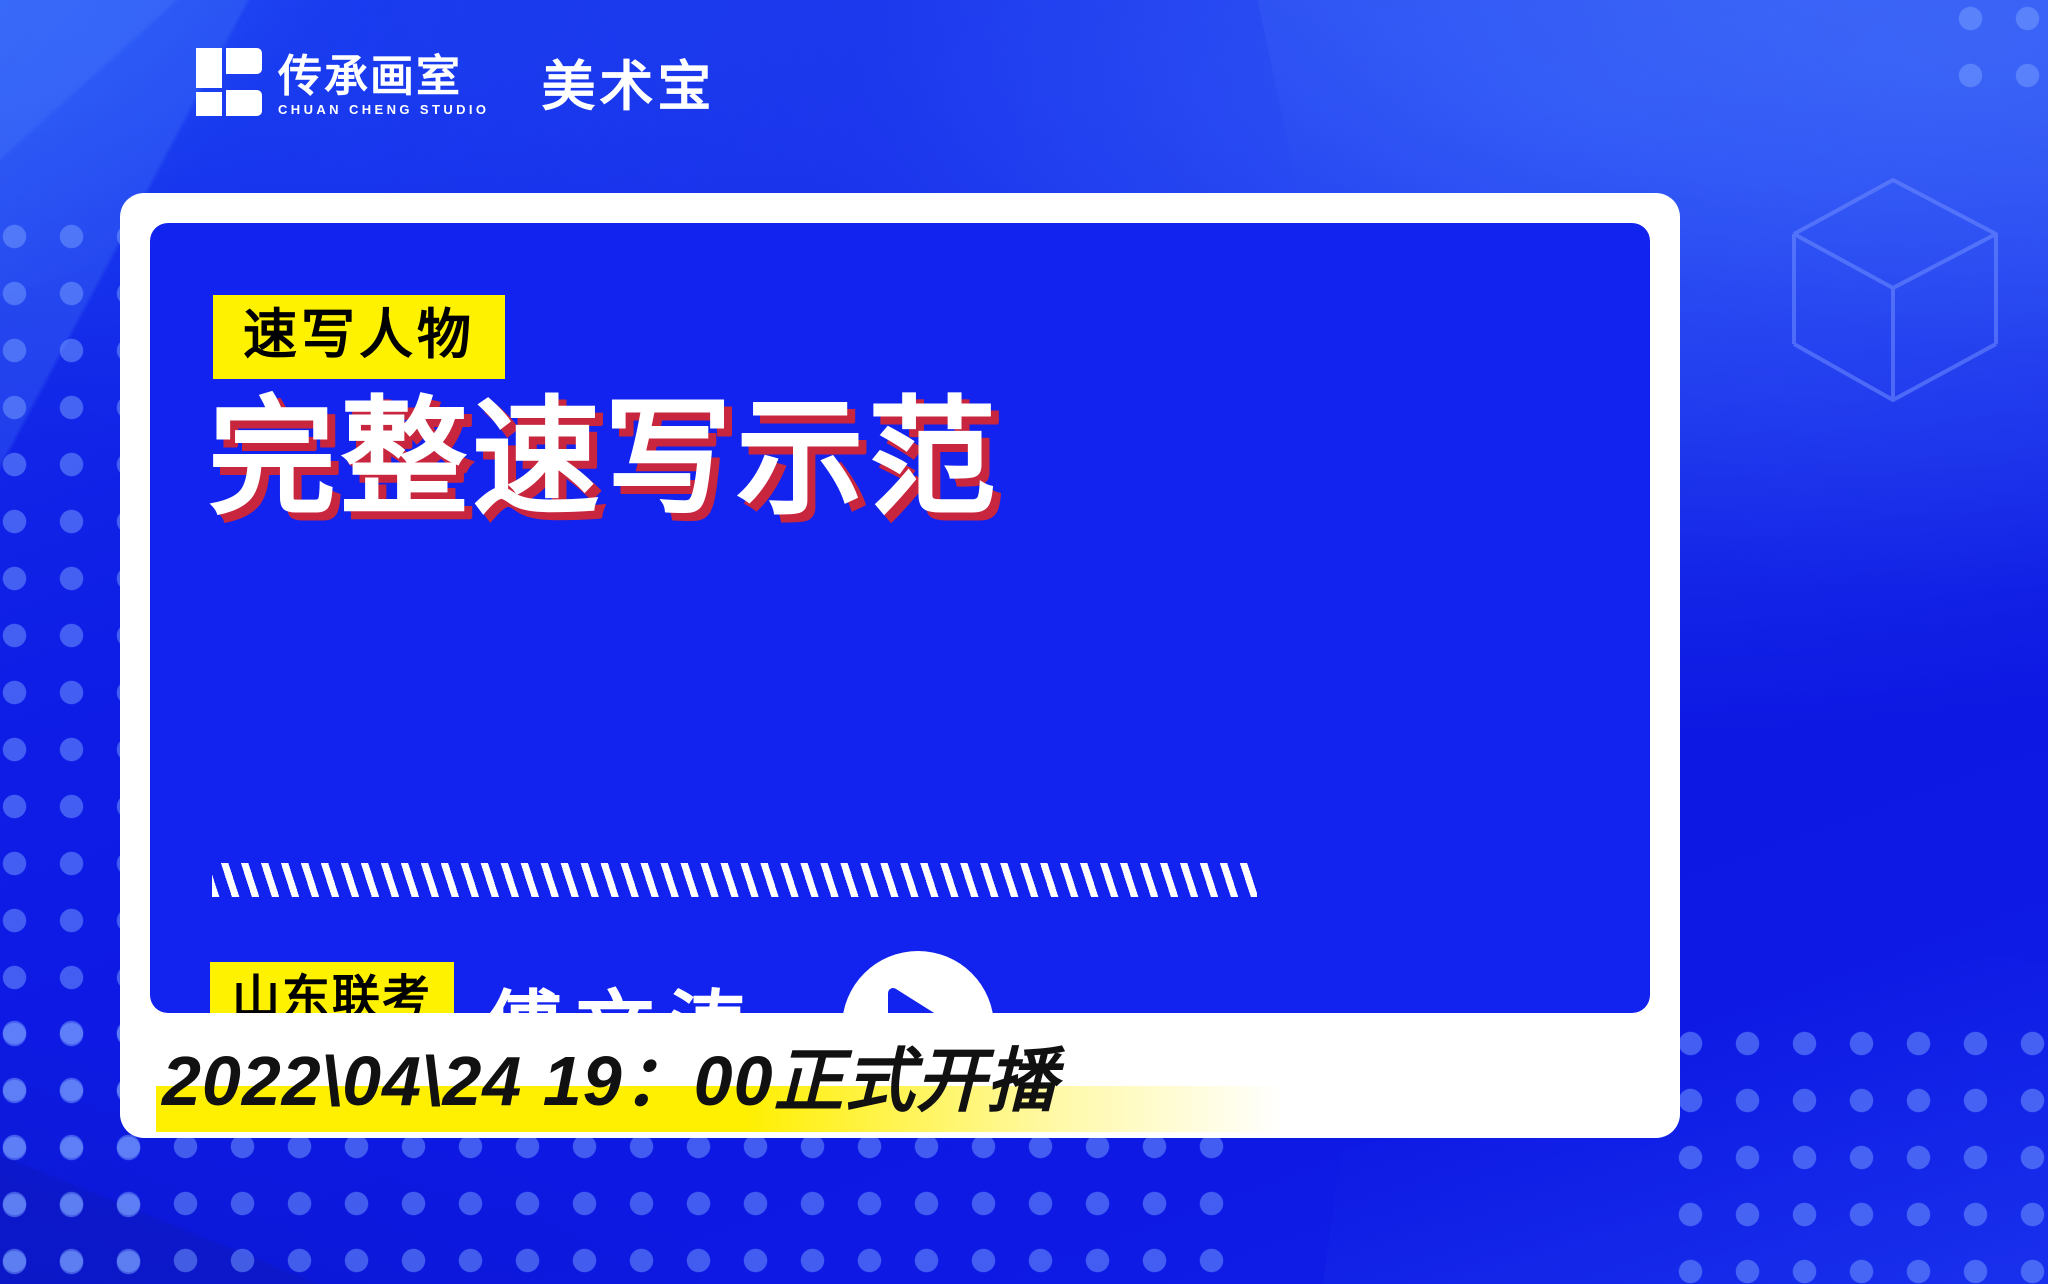 The height and width of the screenshot is (1284, 2048). I want to click on play-button, so click(918, 982).